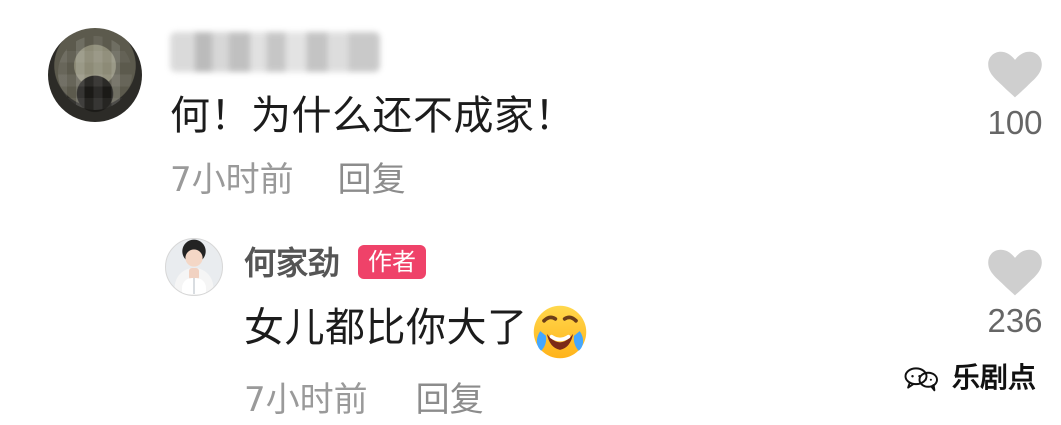 Image resolution: width=1061 pixels, height=425 pixels. Describe the element at coordinates (292, 263) in the screenshot. I see `reply-username: 何家劲` at that location.